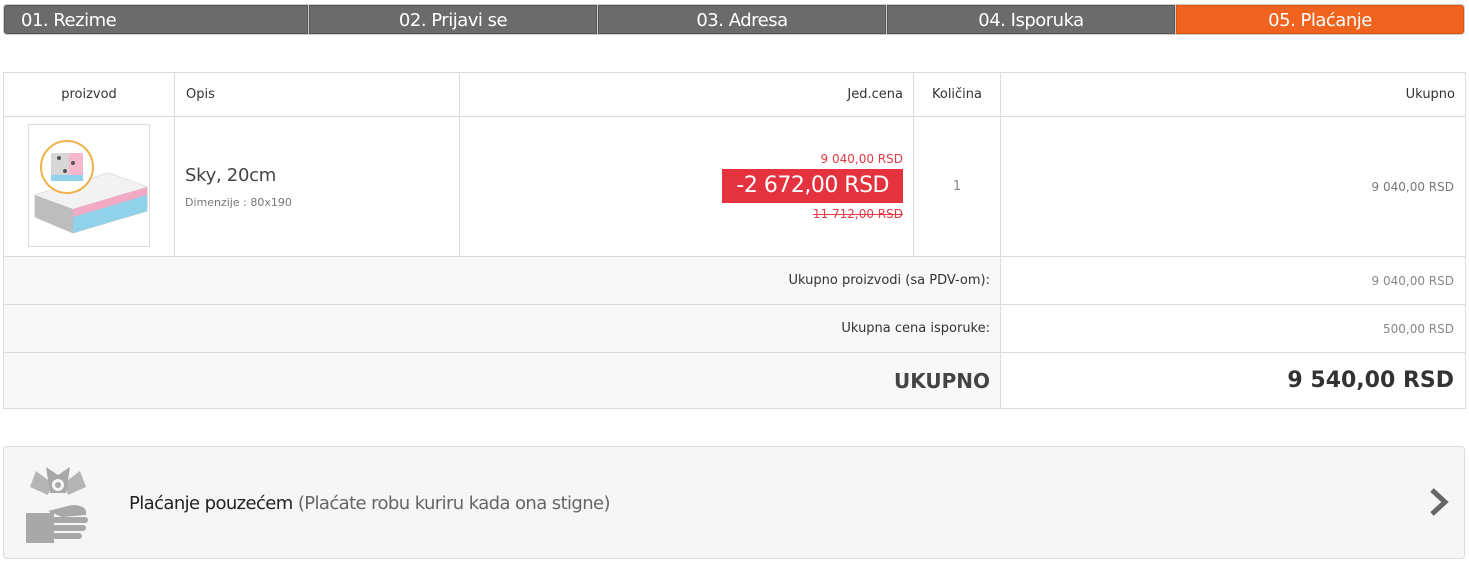  I want to click on quantity-value: 1, so click(957, 186).